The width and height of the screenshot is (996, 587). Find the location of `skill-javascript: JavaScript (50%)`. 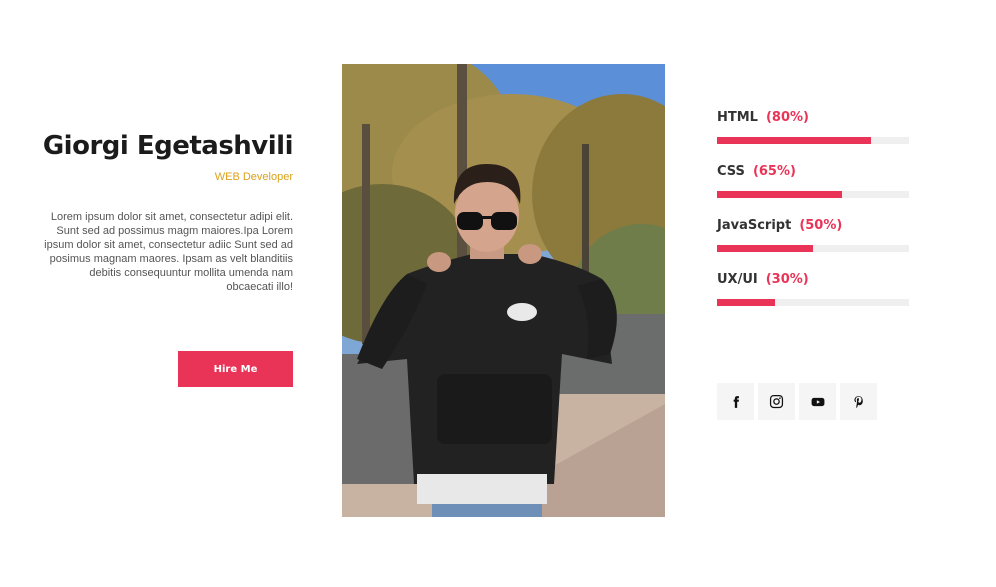

skill-javascript: JavaScript (50%) is located at coordinates (813, 243).